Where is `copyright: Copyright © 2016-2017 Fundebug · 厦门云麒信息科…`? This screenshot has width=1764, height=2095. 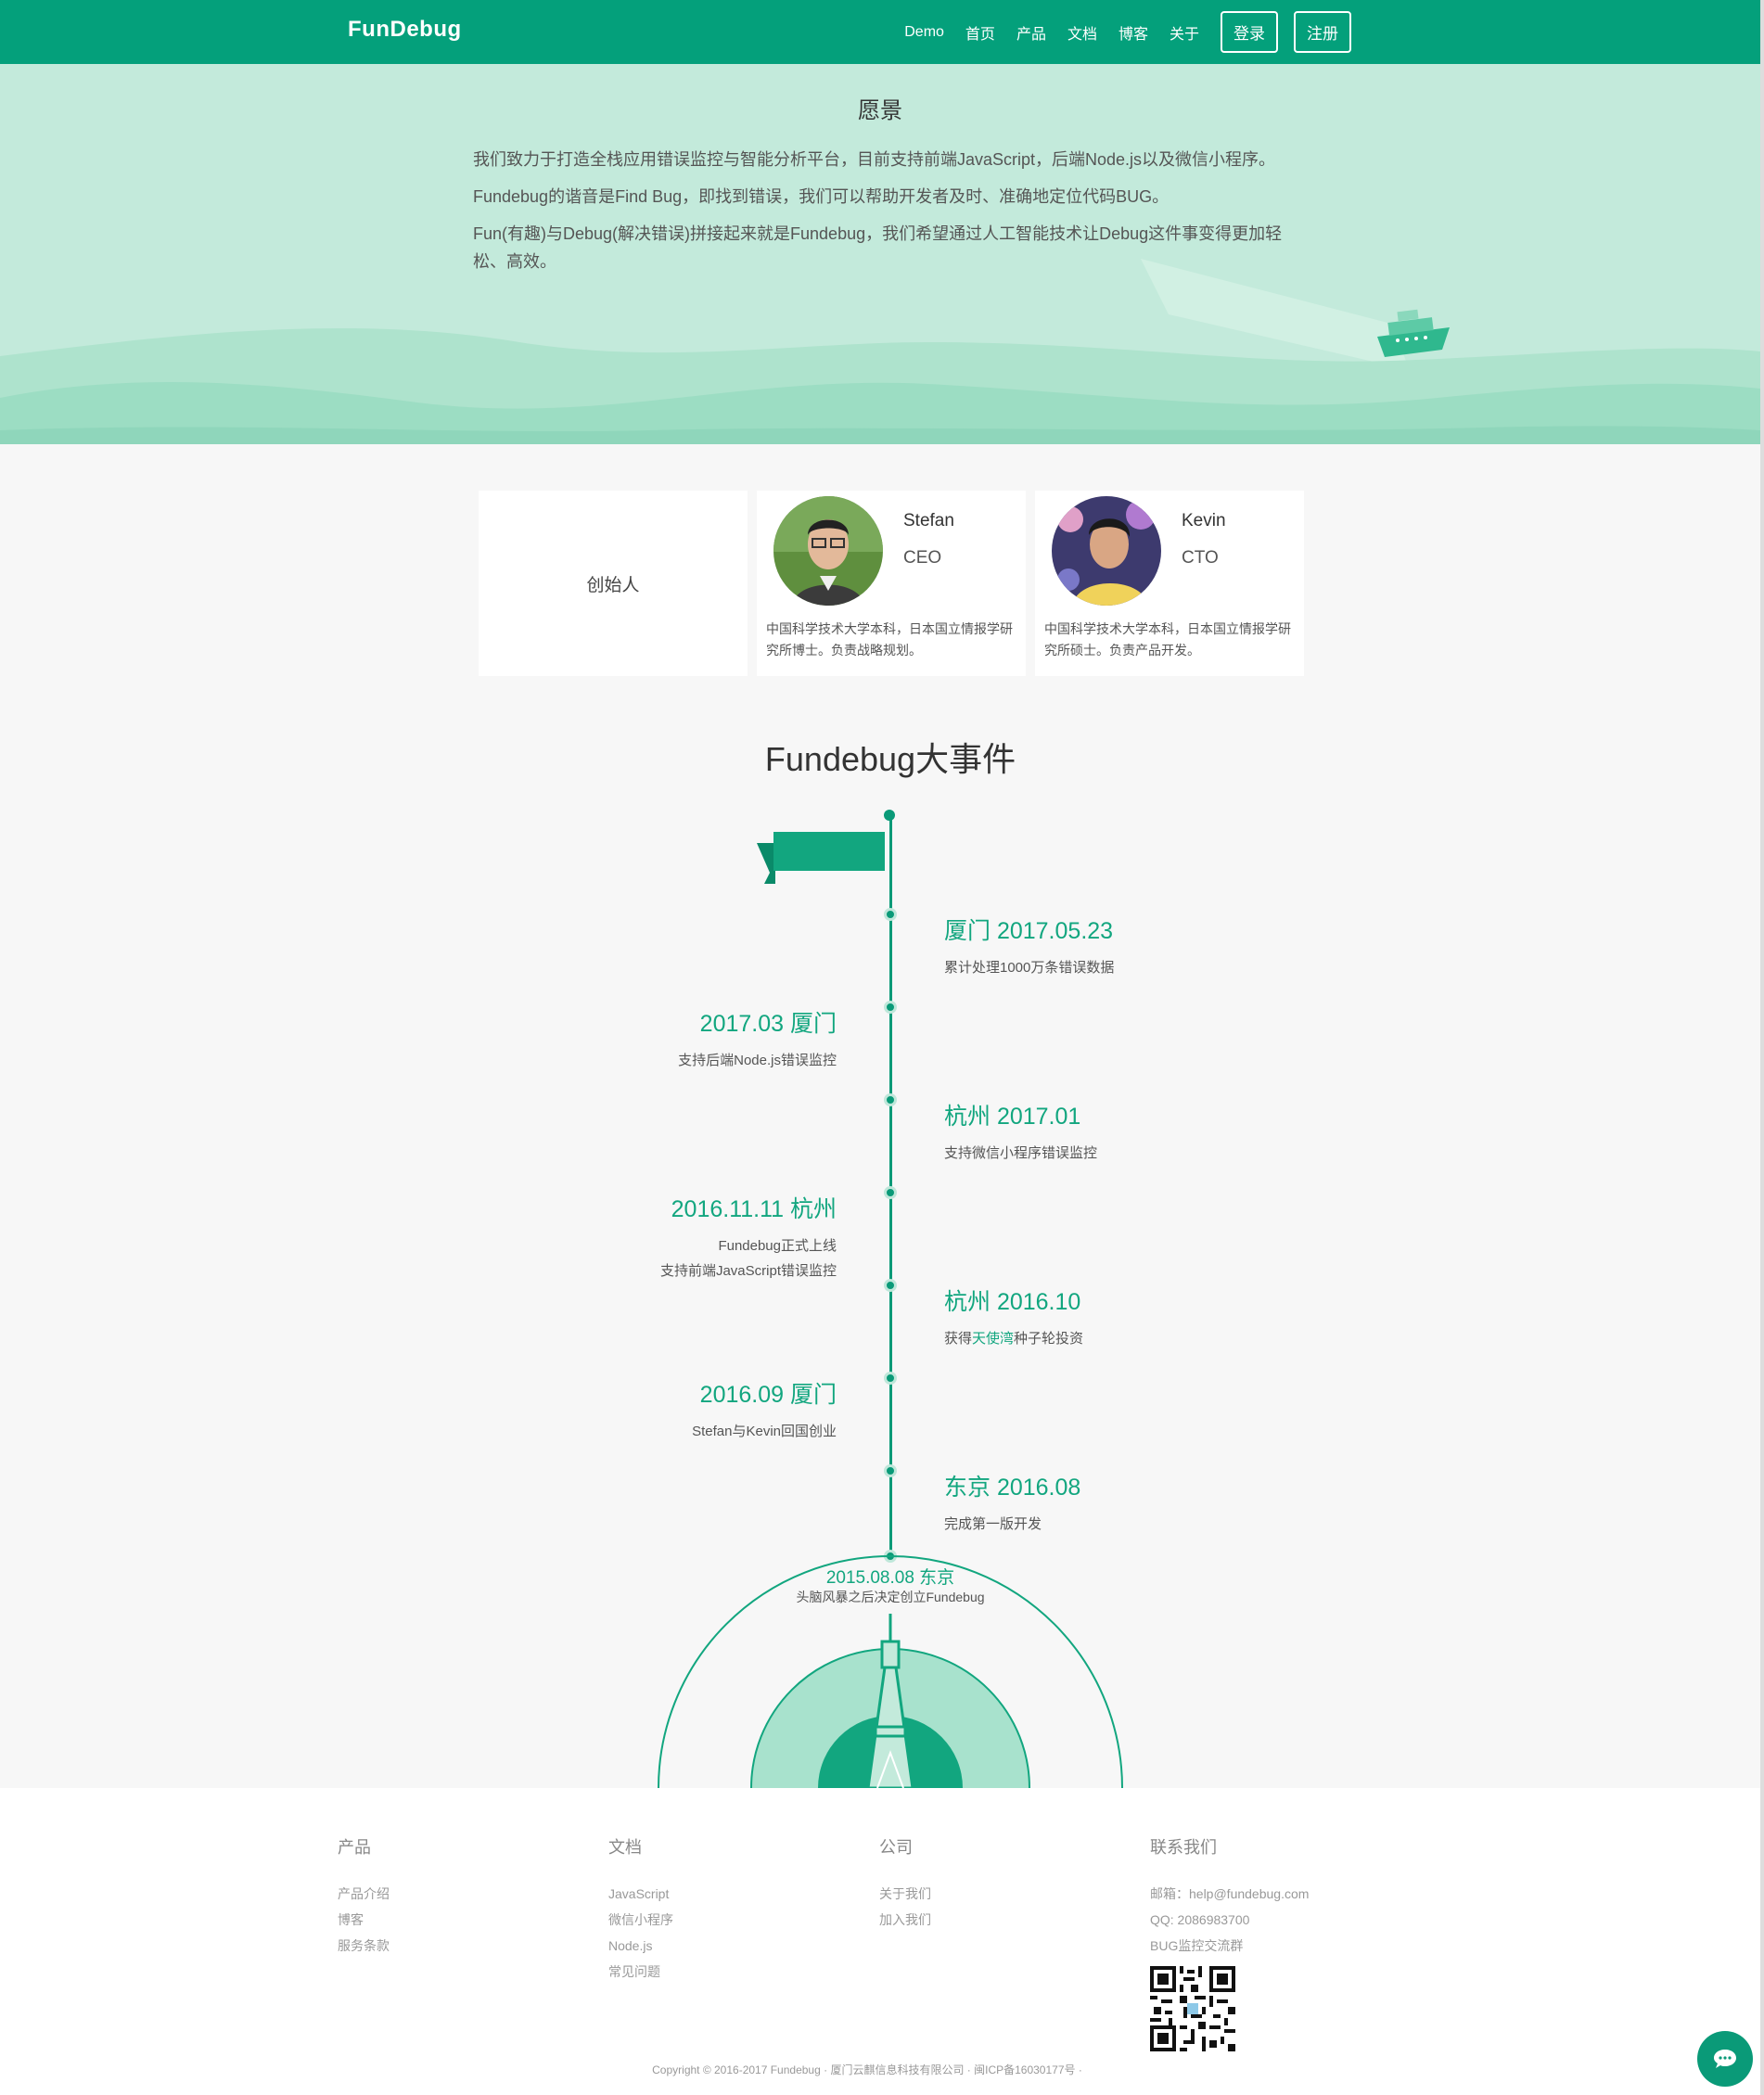 copyright: Copyright © 2016-2017 Fundebug · 厦门云麒信息科… is located at coordinates (867, 2069).